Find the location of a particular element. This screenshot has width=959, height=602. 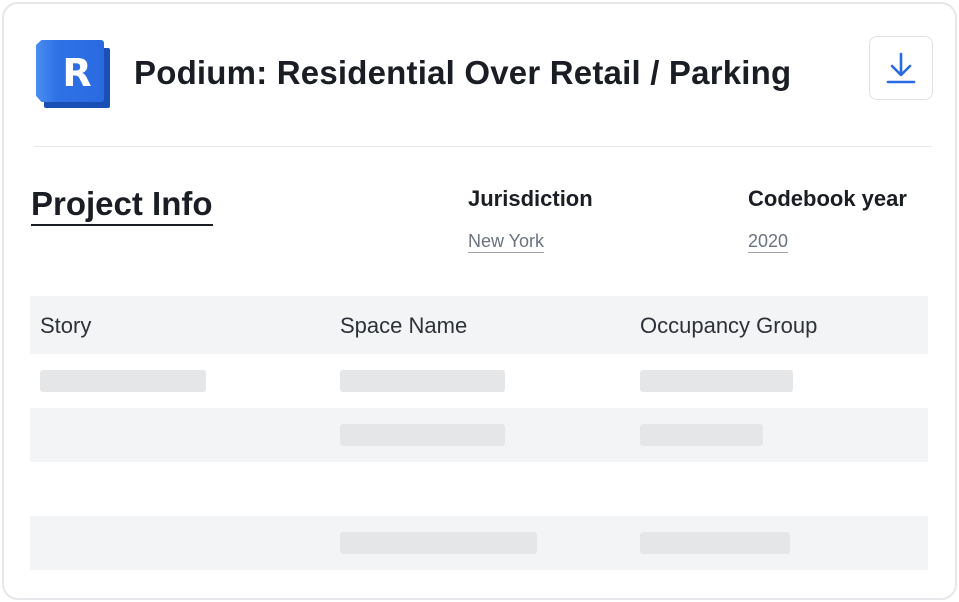

column-header-space-name: Space Name is located at coordinates (403, 326).